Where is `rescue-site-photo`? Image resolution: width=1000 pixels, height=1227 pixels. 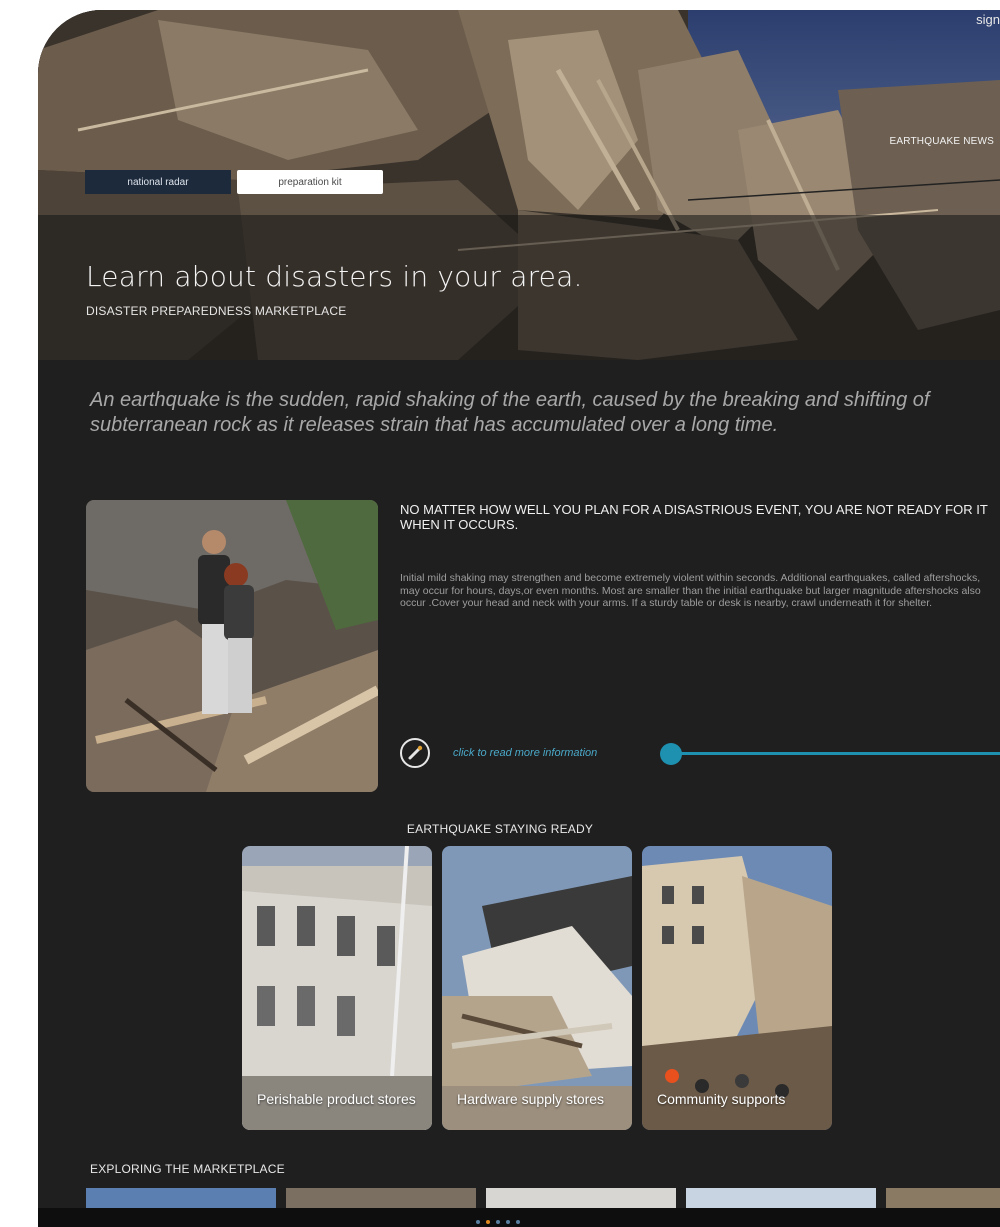
rescue-site-photo is located at coordinates (737, 988).